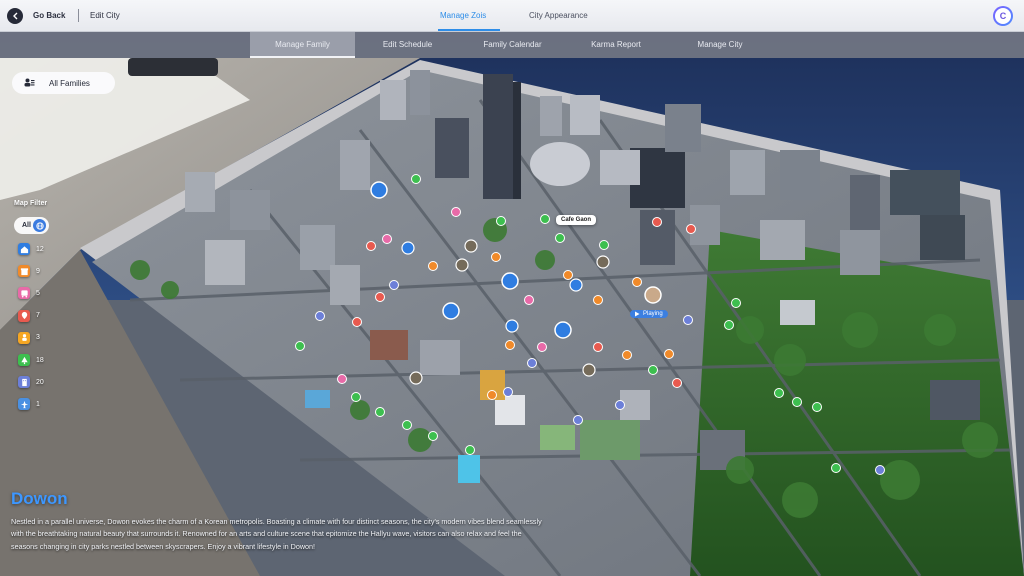  What do you see at coordinates (31, 382) in the screenshot?
I see `map-filter-item: 20` at bounding box center [31, 382].